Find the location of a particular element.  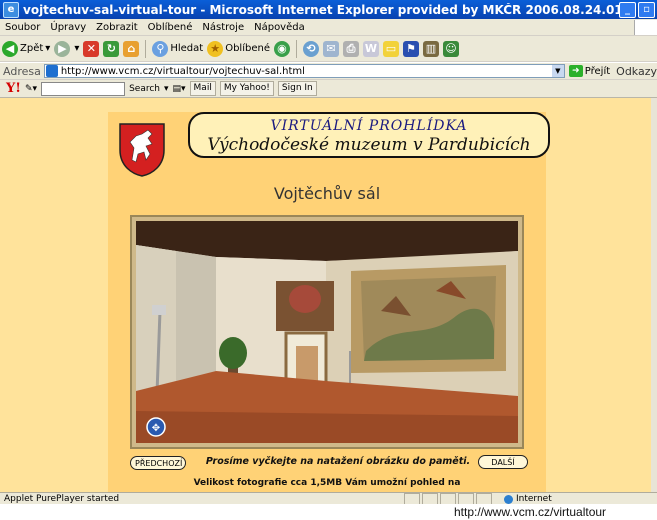

search-label: Hledat is located at coordinates (187, 48).